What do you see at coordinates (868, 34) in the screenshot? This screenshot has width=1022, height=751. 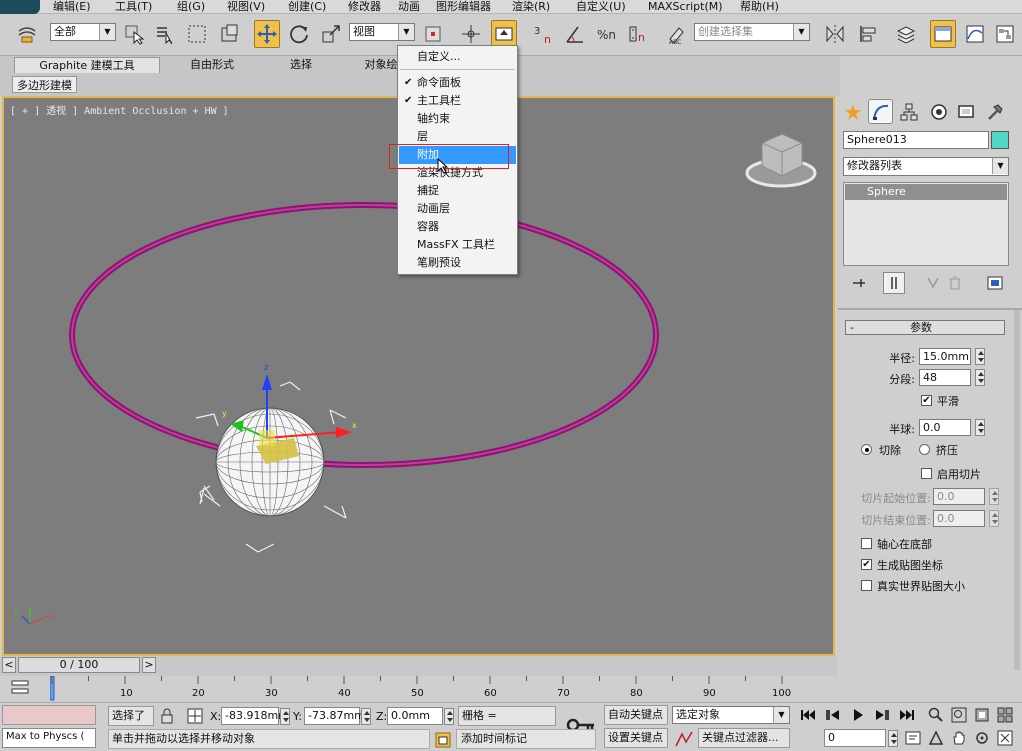 I see `align-button` at bounding box center [868, 34].